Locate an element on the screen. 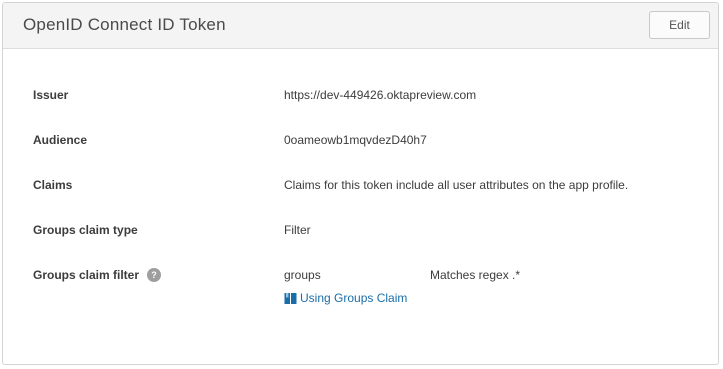  groups-claim-type-label: Groups claim type is located at coordinates (85, 230).